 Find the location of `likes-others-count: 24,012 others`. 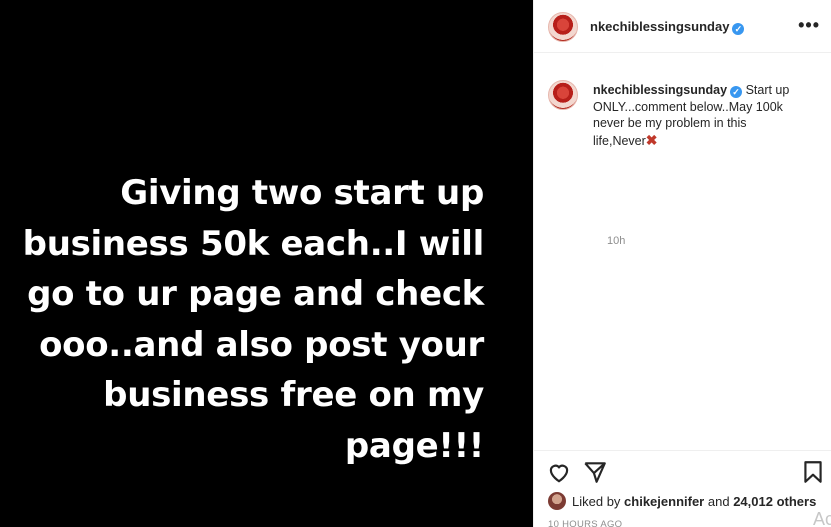

likes-others-count: 24,012 others is located at coordinates (774, 501).